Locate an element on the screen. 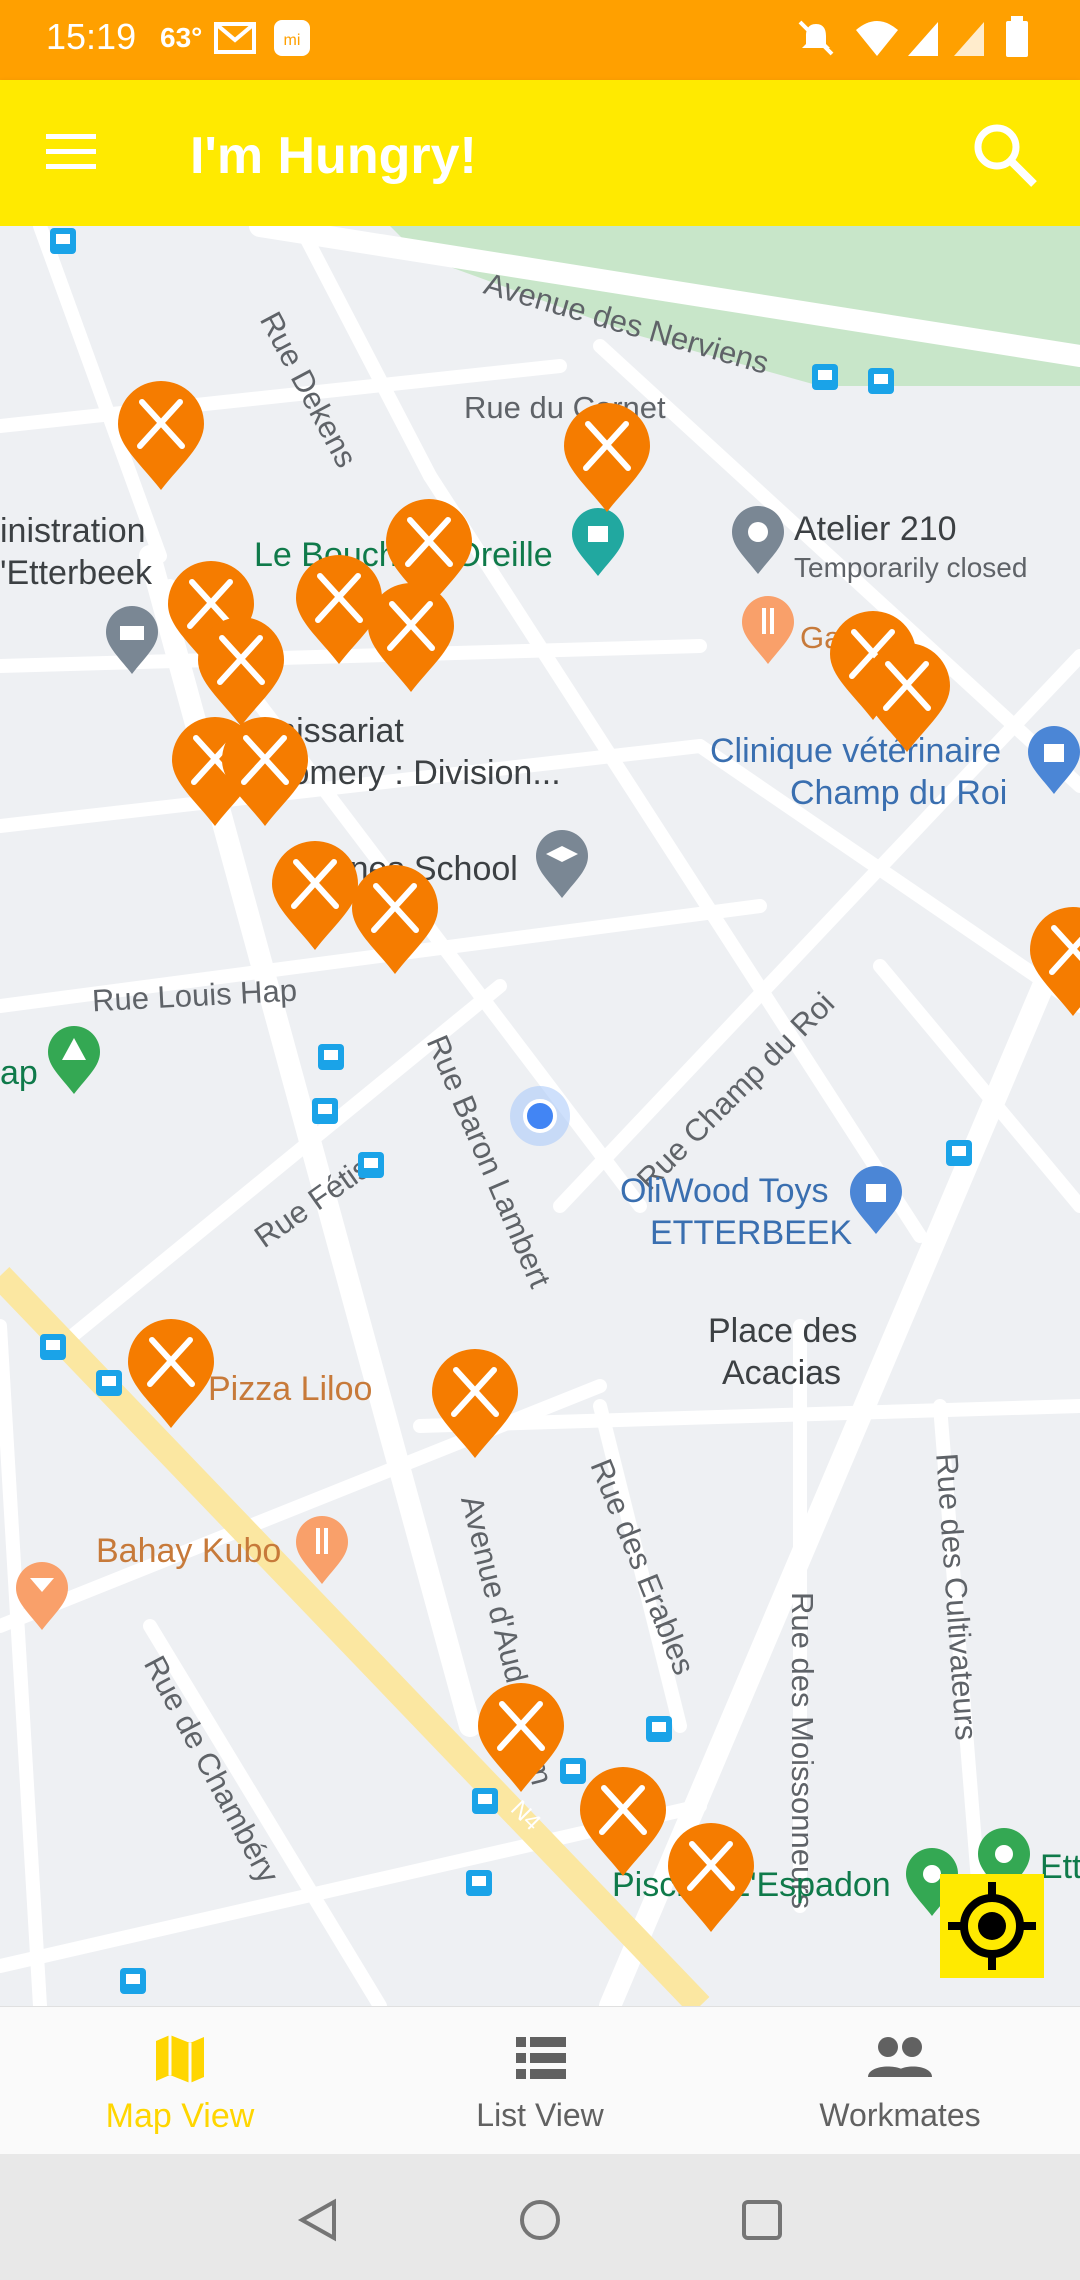 Image resolution: width=1080 pixels, height=2280 pixels. nav-workmates: Workmates is located at coordinates (900, 2081).